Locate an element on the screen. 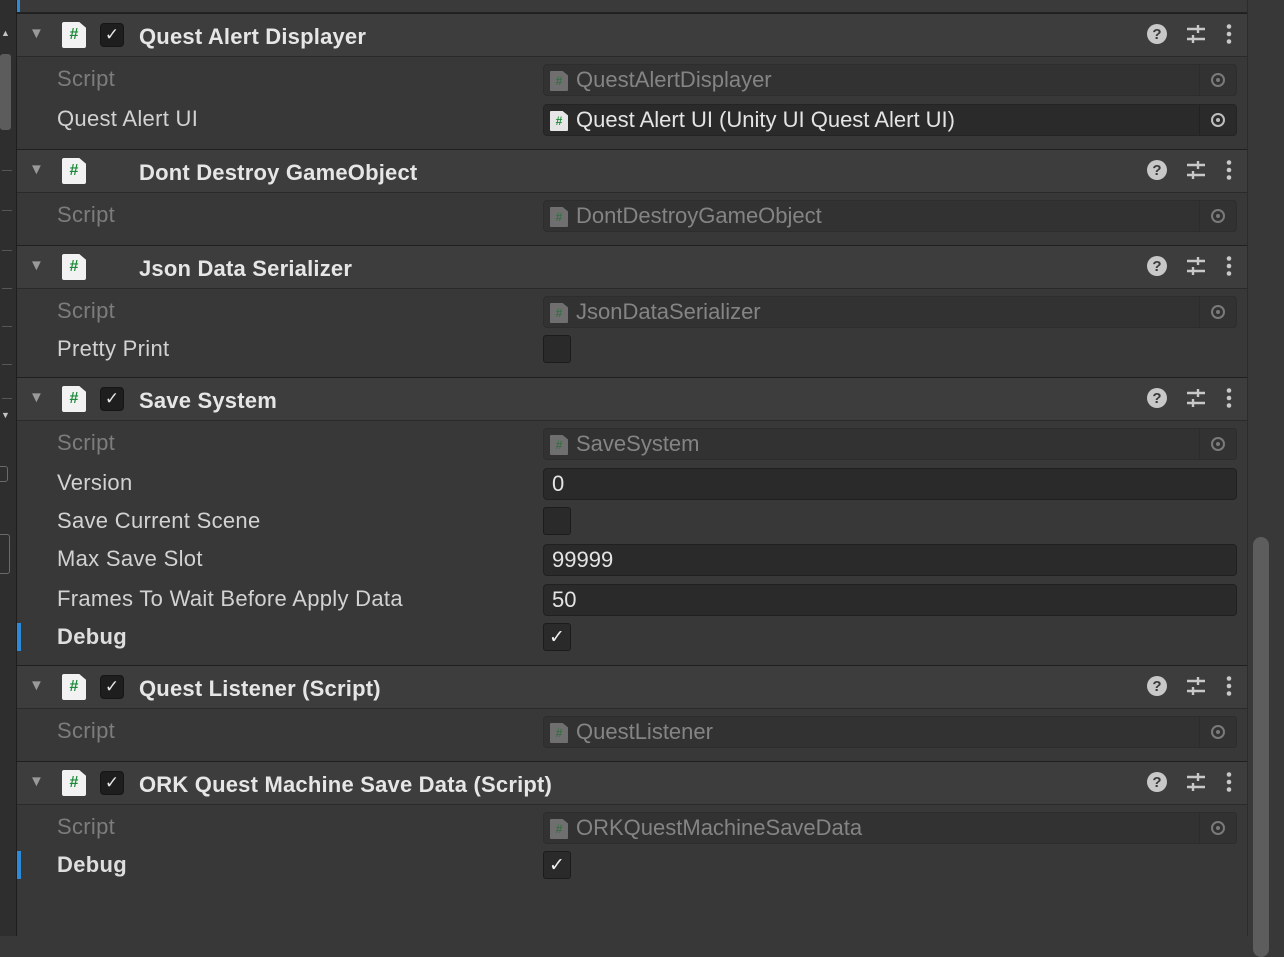 Image resolution: width=1284 pixels, height=957 pixels. field-label: Pretty Print is located at coordinates (113, 348).